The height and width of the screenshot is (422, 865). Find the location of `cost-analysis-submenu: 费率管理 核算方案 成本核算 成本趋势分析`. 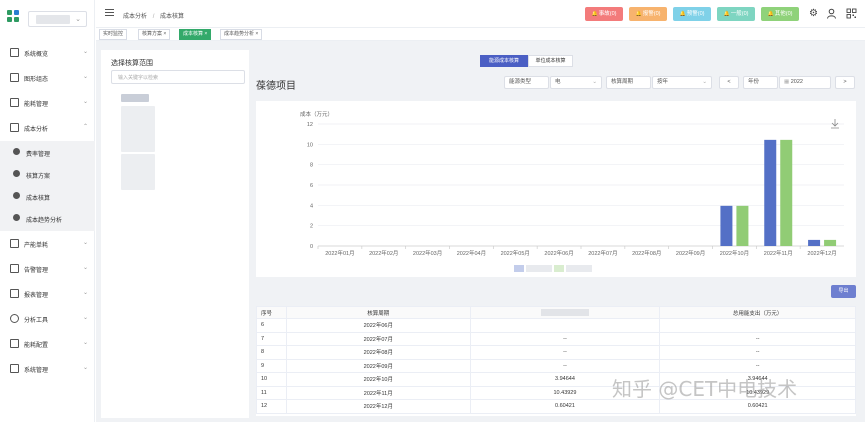

cost-analysis-submenu: 费率管理 核算方案 成本核算 成本趋势分析 is located at coordinates (47, 186).